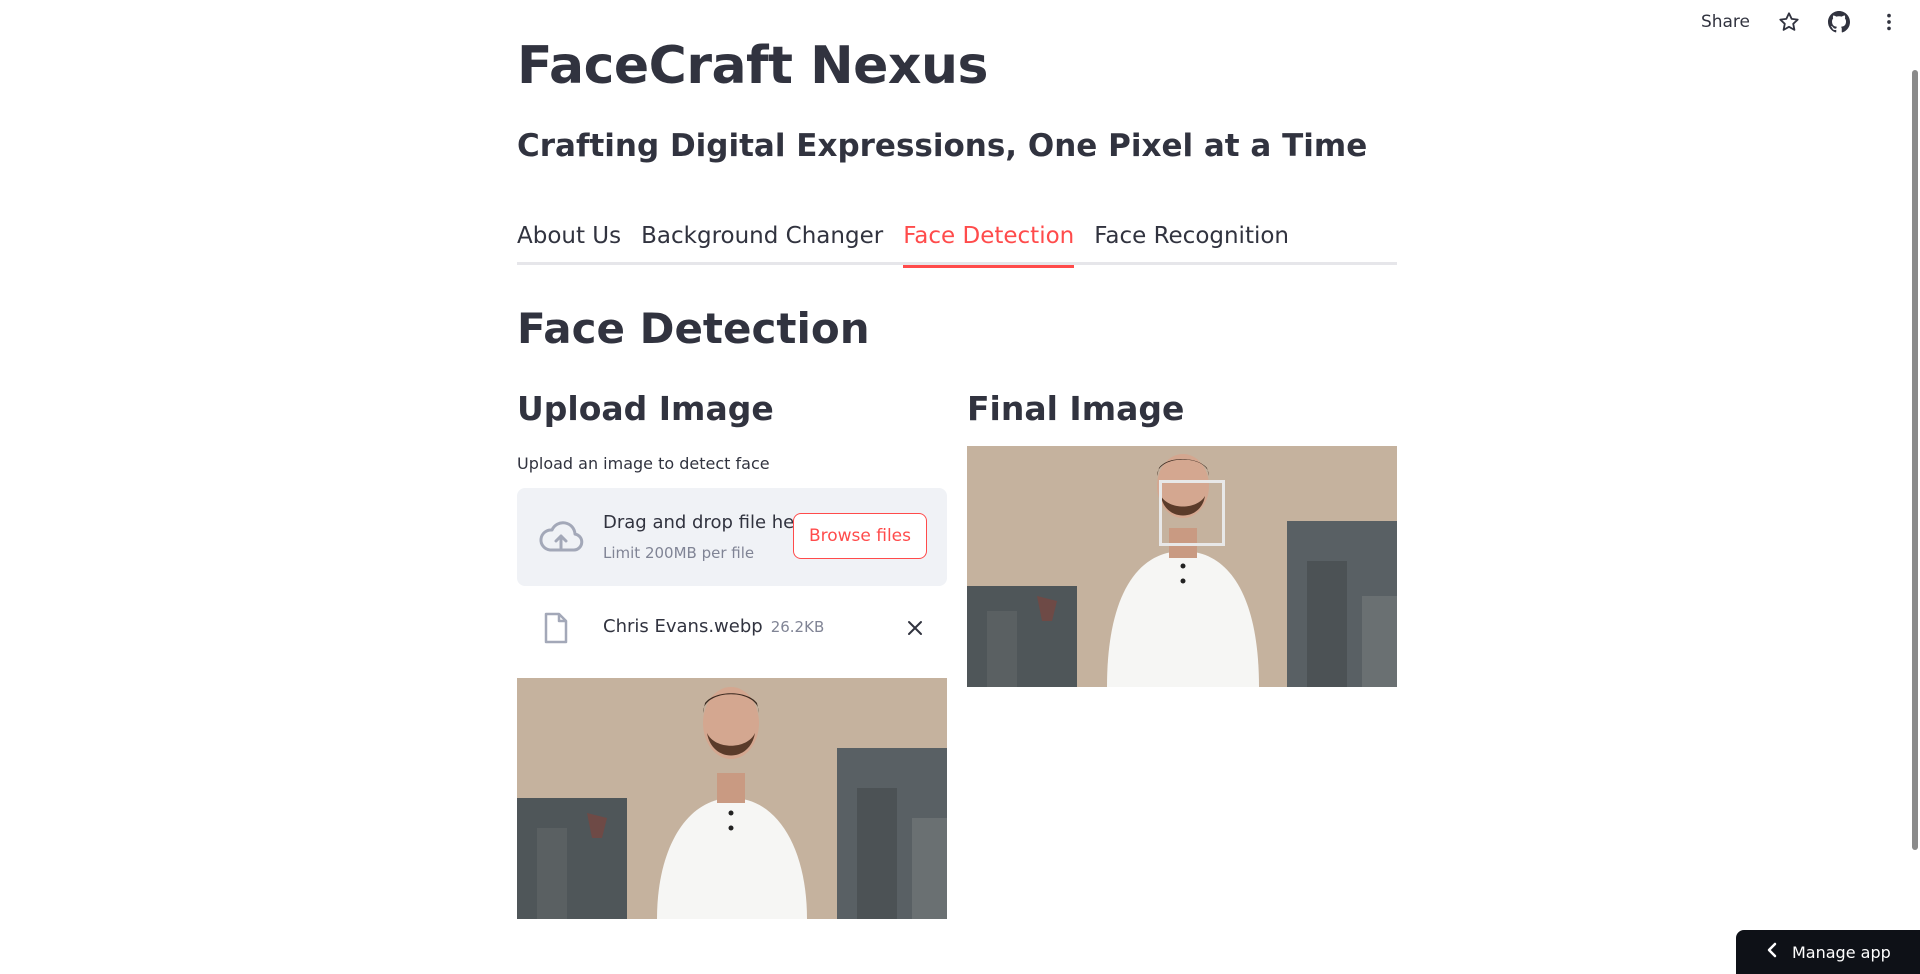 This screenshot has height=974, width=1920. What do you see at coordinates (1192, 513) in the screenshot?
I see `face-bounding-box` at bounding box center [1192, 513].